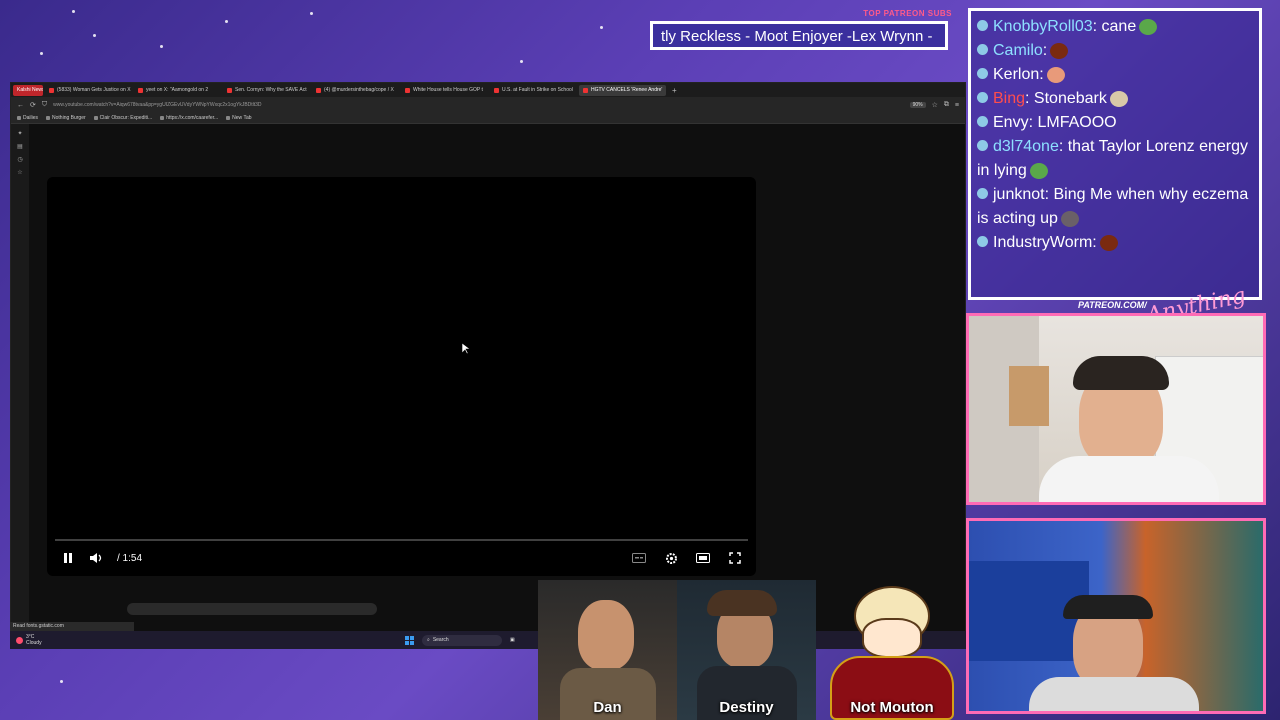  Describe the element at coordinates (622, 90) in the screenshot. I see `browser-tab: HGTV CANCELS 'Renee Andre'` at that location.